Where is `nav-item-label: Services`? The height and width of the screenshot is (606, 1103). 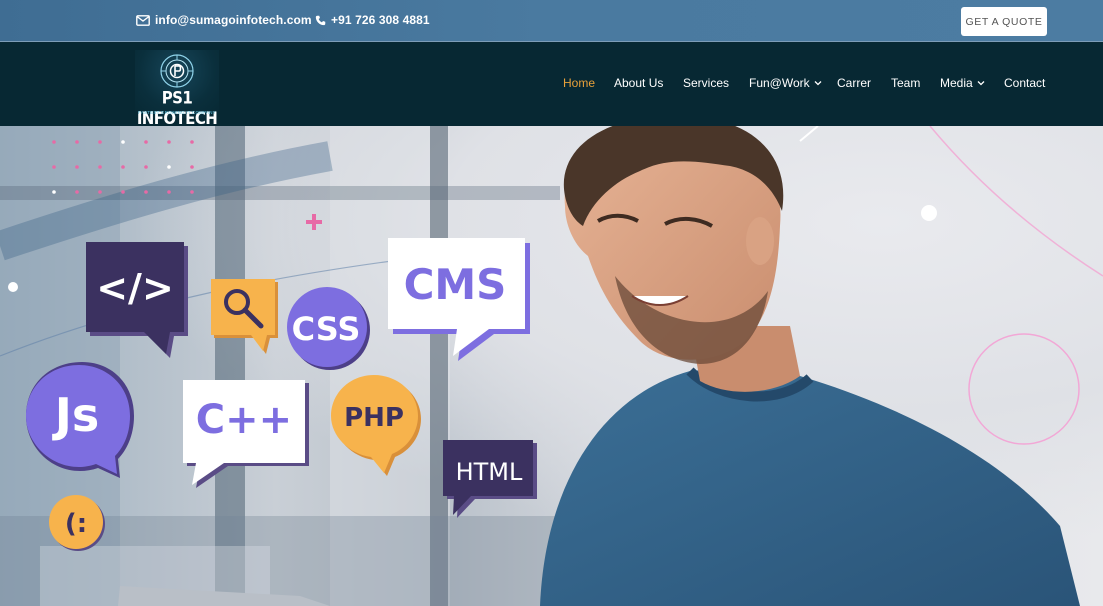
nav-item-label: Services is located at coordinates (706, 83).